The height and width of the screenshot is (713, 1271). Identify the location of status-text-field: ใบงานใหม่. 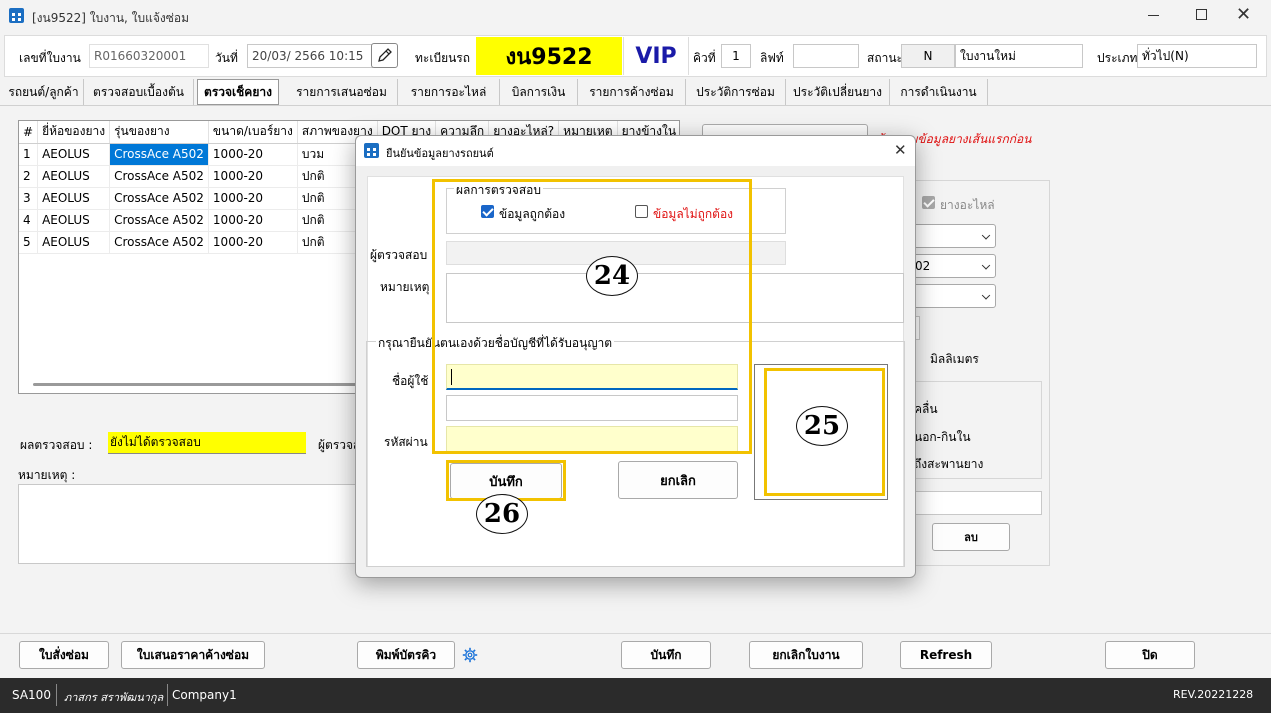
(1019, 56).